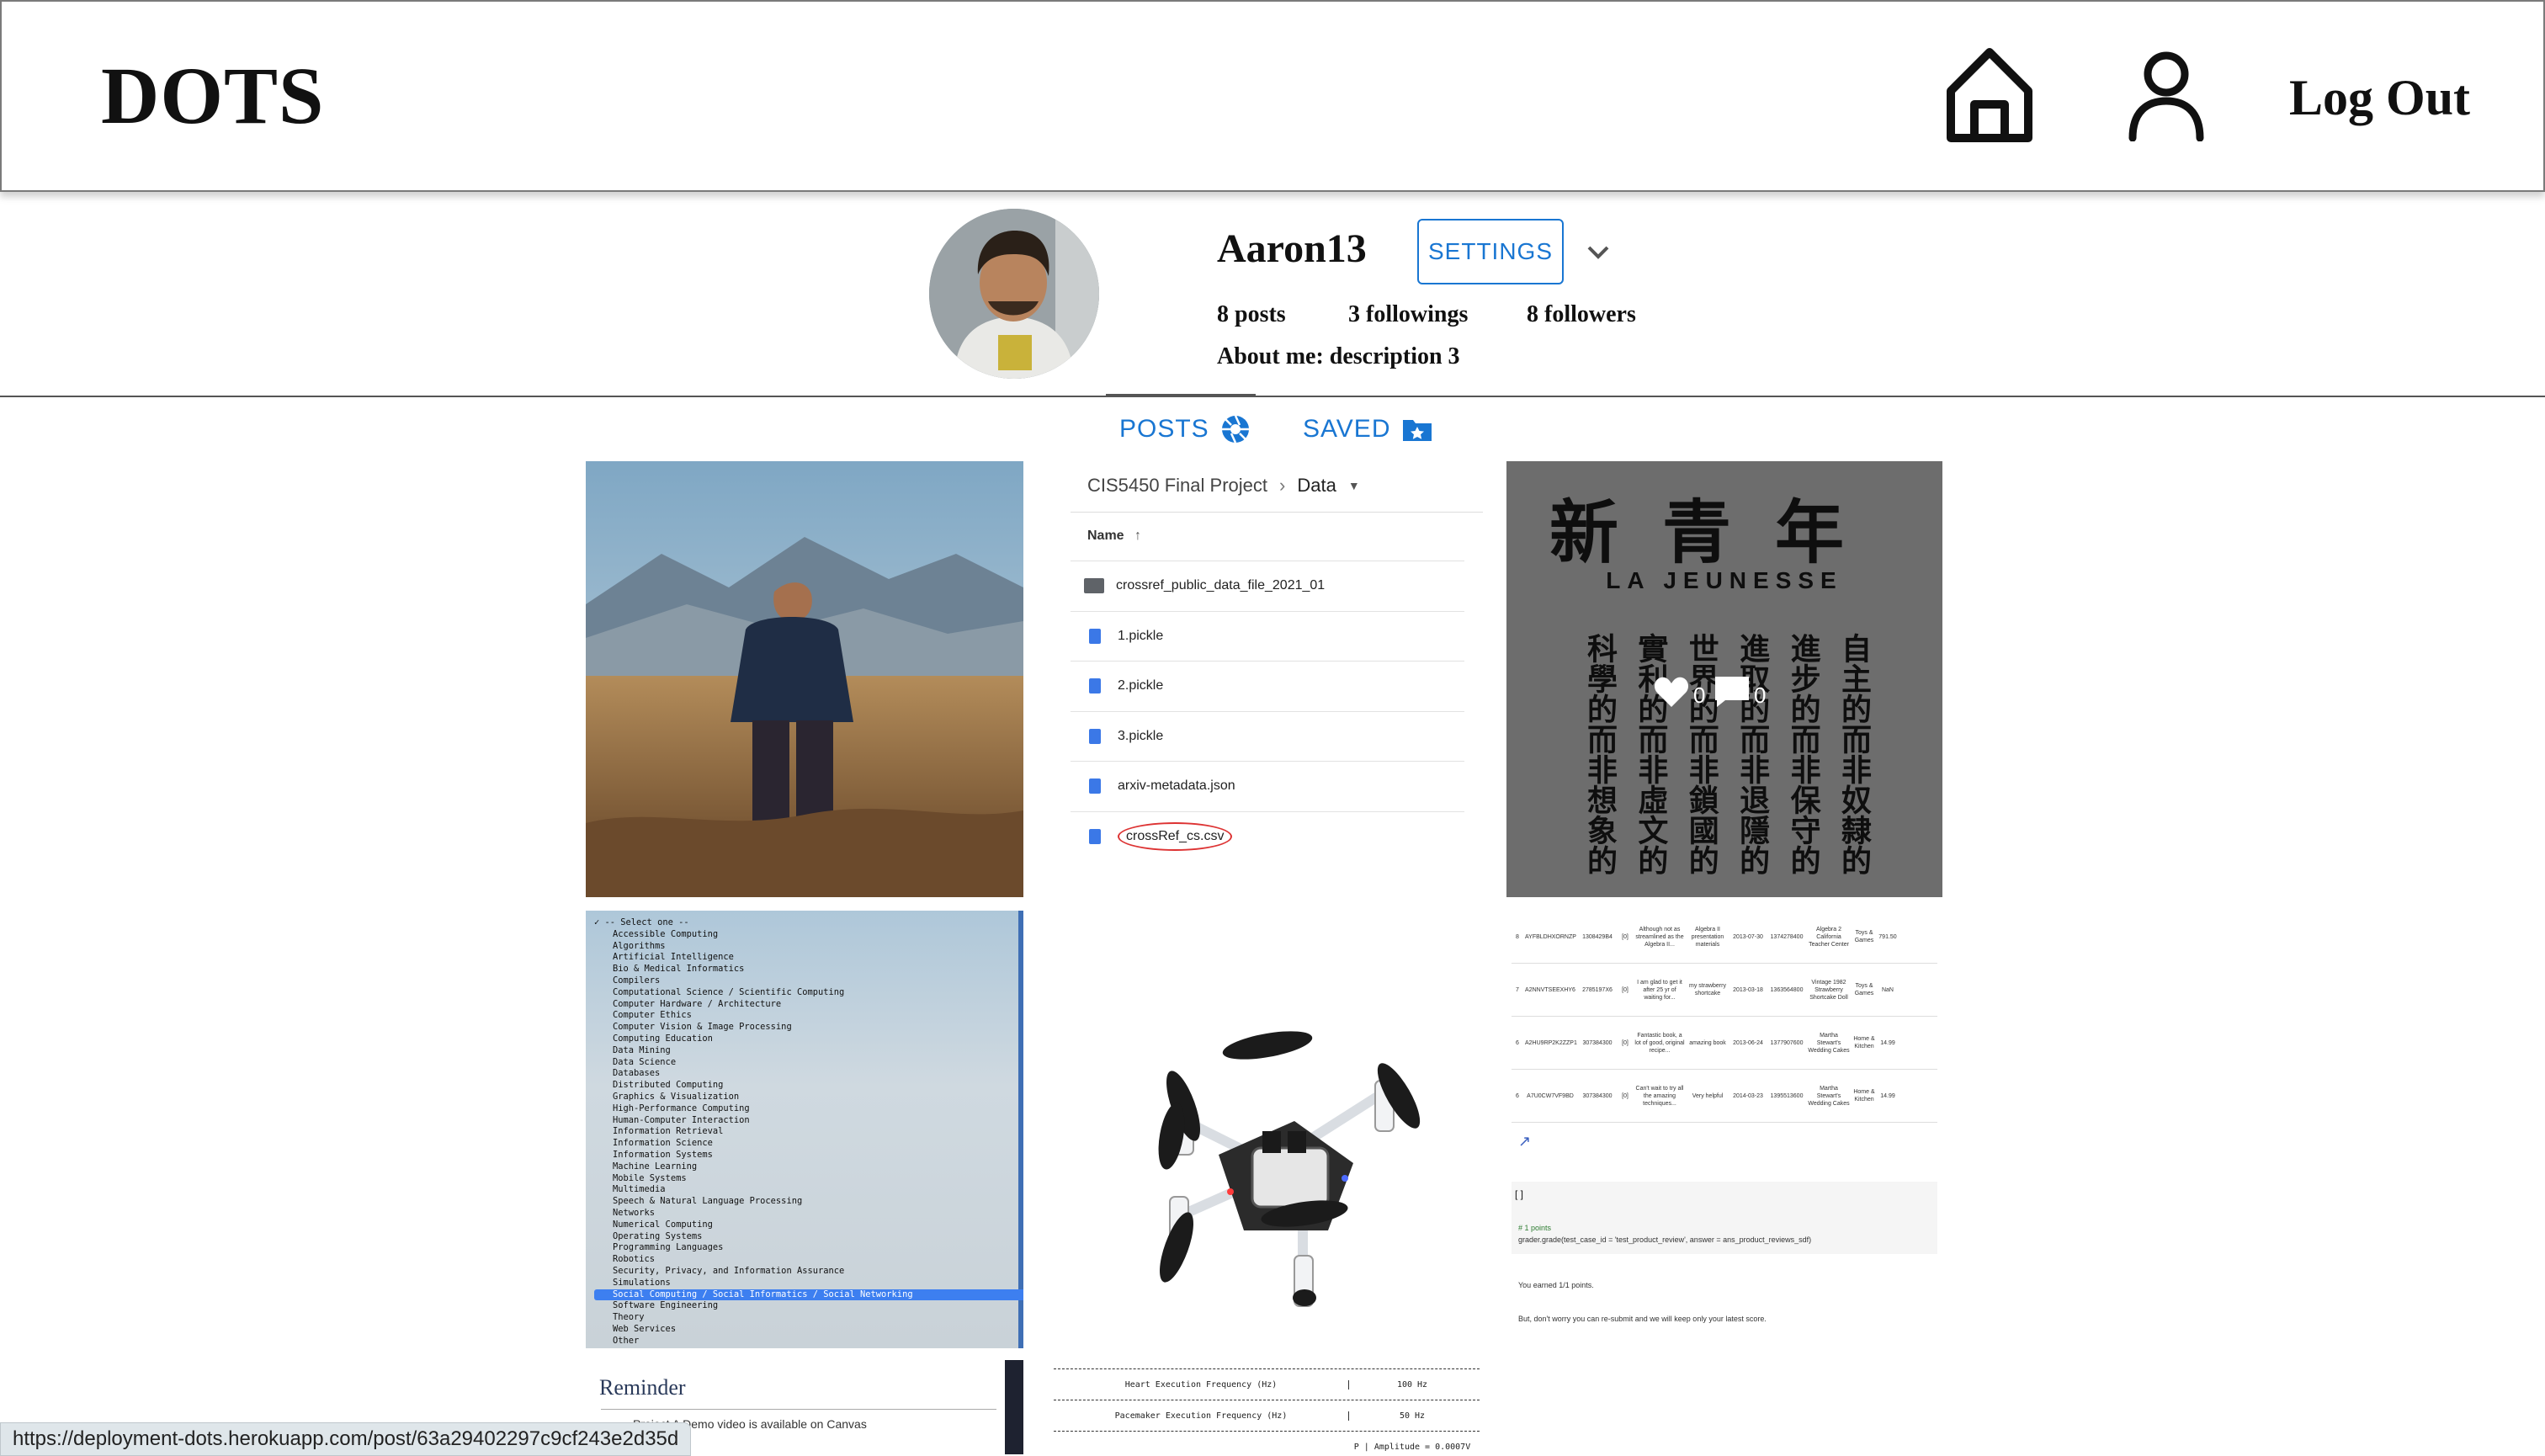  What do you see at coordinates (1095, 636) in the screenshot?
I see `document-icon` at bounding box center [1095, 636].